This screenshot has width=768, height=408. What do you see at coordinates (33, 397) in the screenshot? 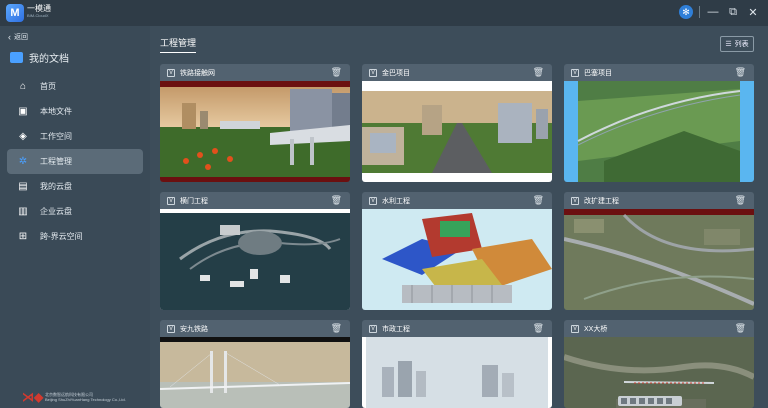
I see `company-mark-icon: ⋊◆` at bounding box center [33, 397].